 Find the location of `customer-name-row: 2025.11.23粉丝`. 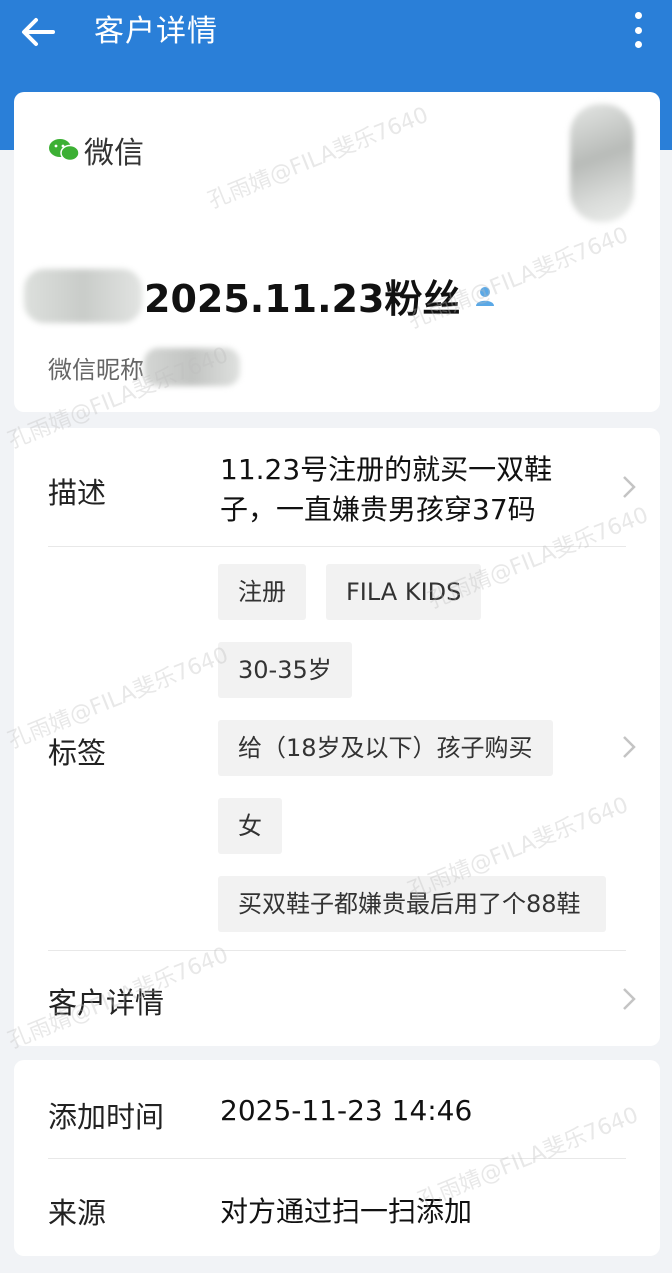

customer-name-row: 2025.11.23粉丝 is located at coordinates (260, 295).